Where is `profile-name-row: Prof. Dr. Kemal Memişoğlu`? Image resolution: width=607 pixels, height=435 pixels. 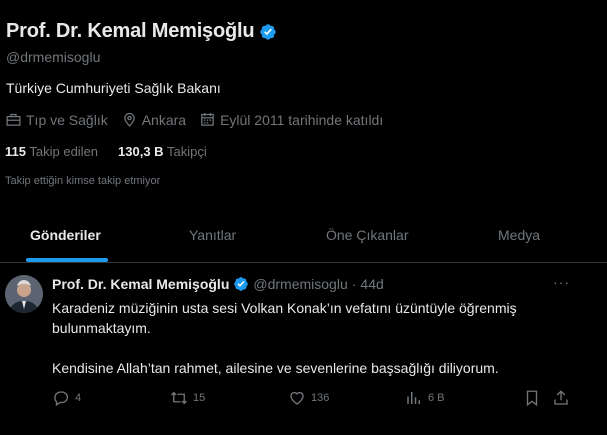
profile-name-row: Prof. Dr. Kemal Memişoğlu is located at coordinates (141, 31).